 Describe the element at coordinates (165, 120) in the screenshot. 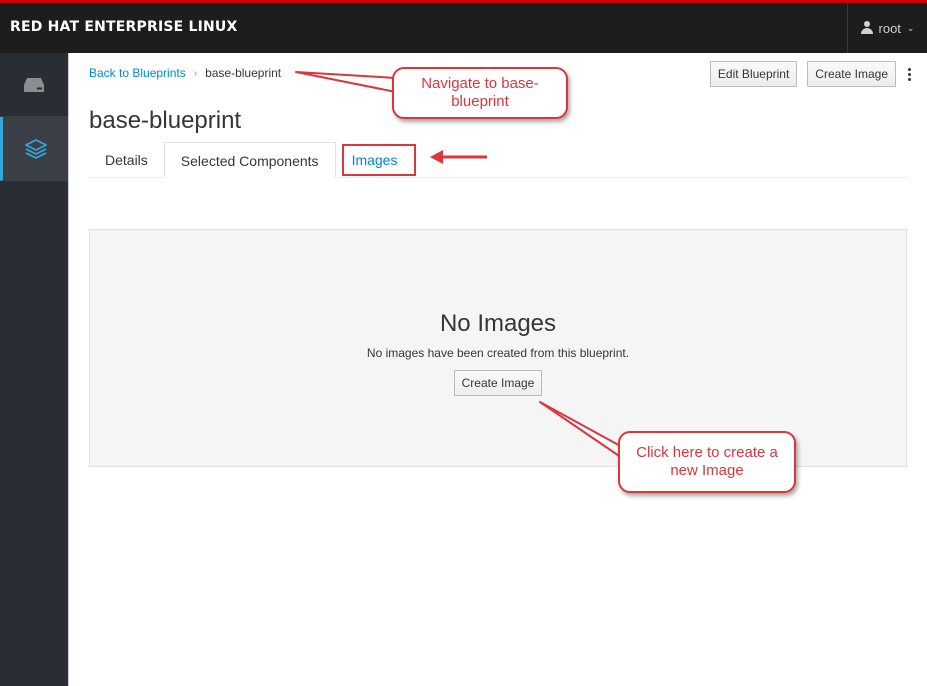

I see `page-title: base-blueprint` at that location.